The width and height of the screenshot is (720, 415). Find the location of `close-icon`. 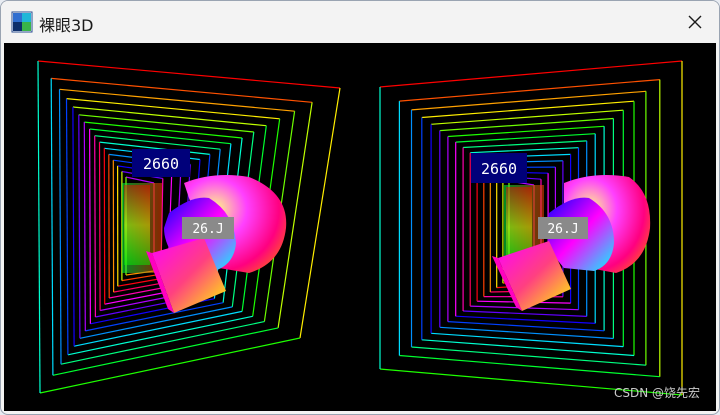

close-icon is located at coordinates (695, 22).